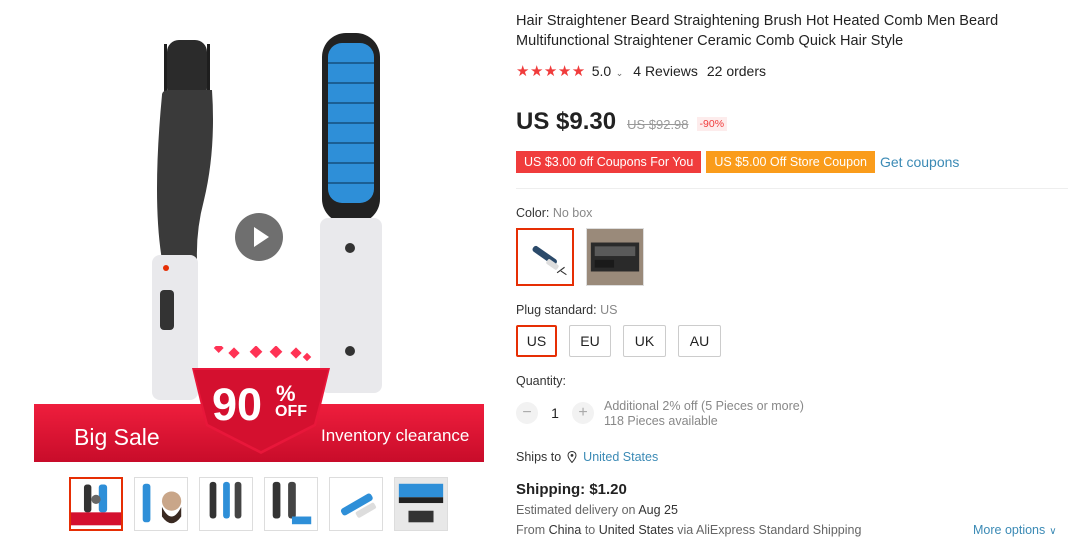 Image resolution: width=1087 pixels, height=550 pixels. What do you see at coordinates (237, 404) in the screenshot?
I see `banner-percent: 90` at bounding box center [237, 404].